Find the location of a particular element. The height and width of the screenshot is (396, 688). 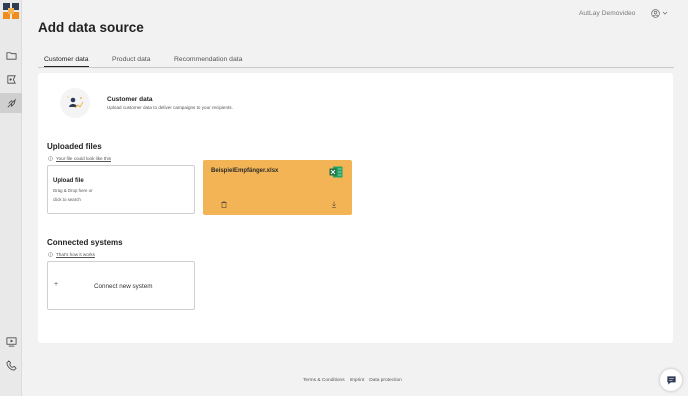

sidebar-item-folder is located at coordinates (11, 55).